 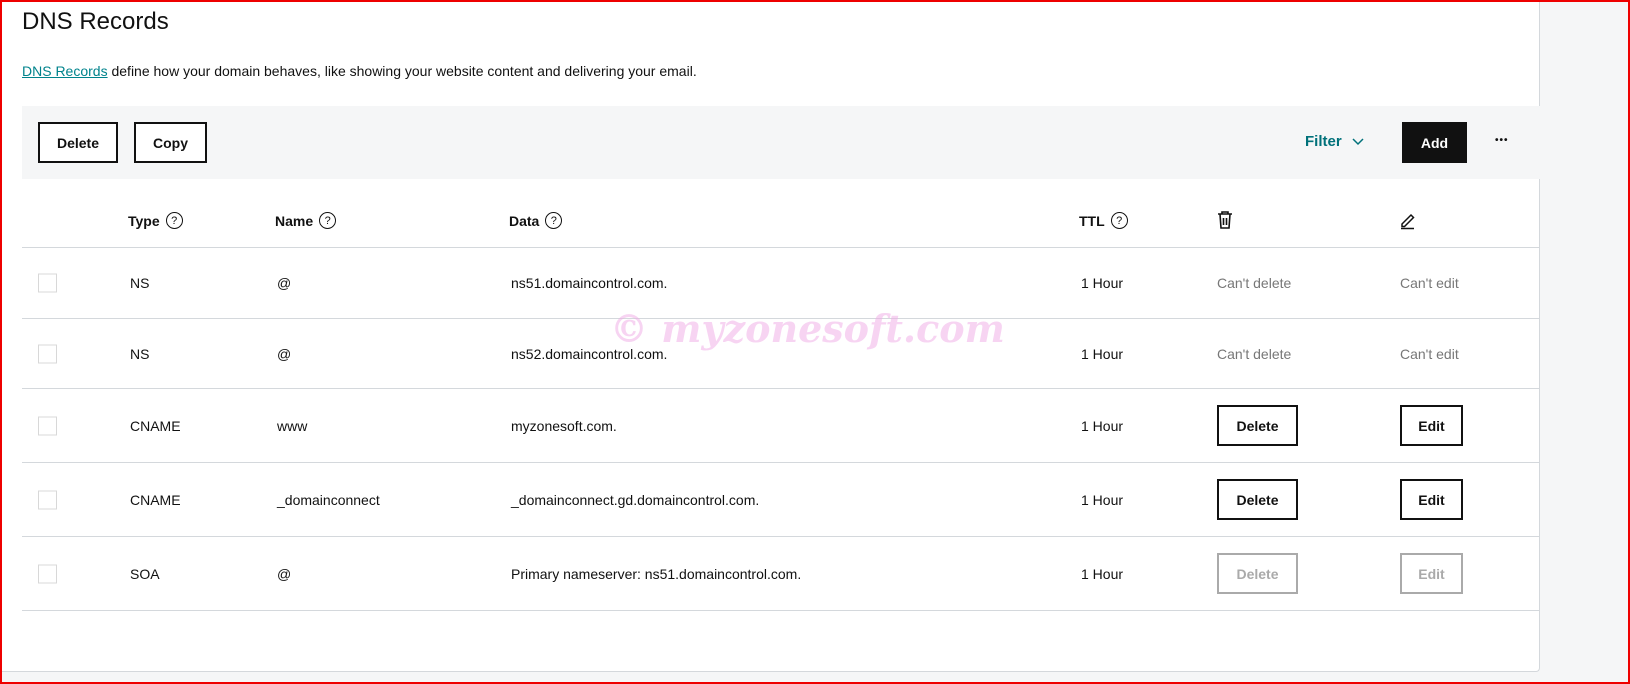 I want to click on column-name: Name?, so click(x=306, y=220).